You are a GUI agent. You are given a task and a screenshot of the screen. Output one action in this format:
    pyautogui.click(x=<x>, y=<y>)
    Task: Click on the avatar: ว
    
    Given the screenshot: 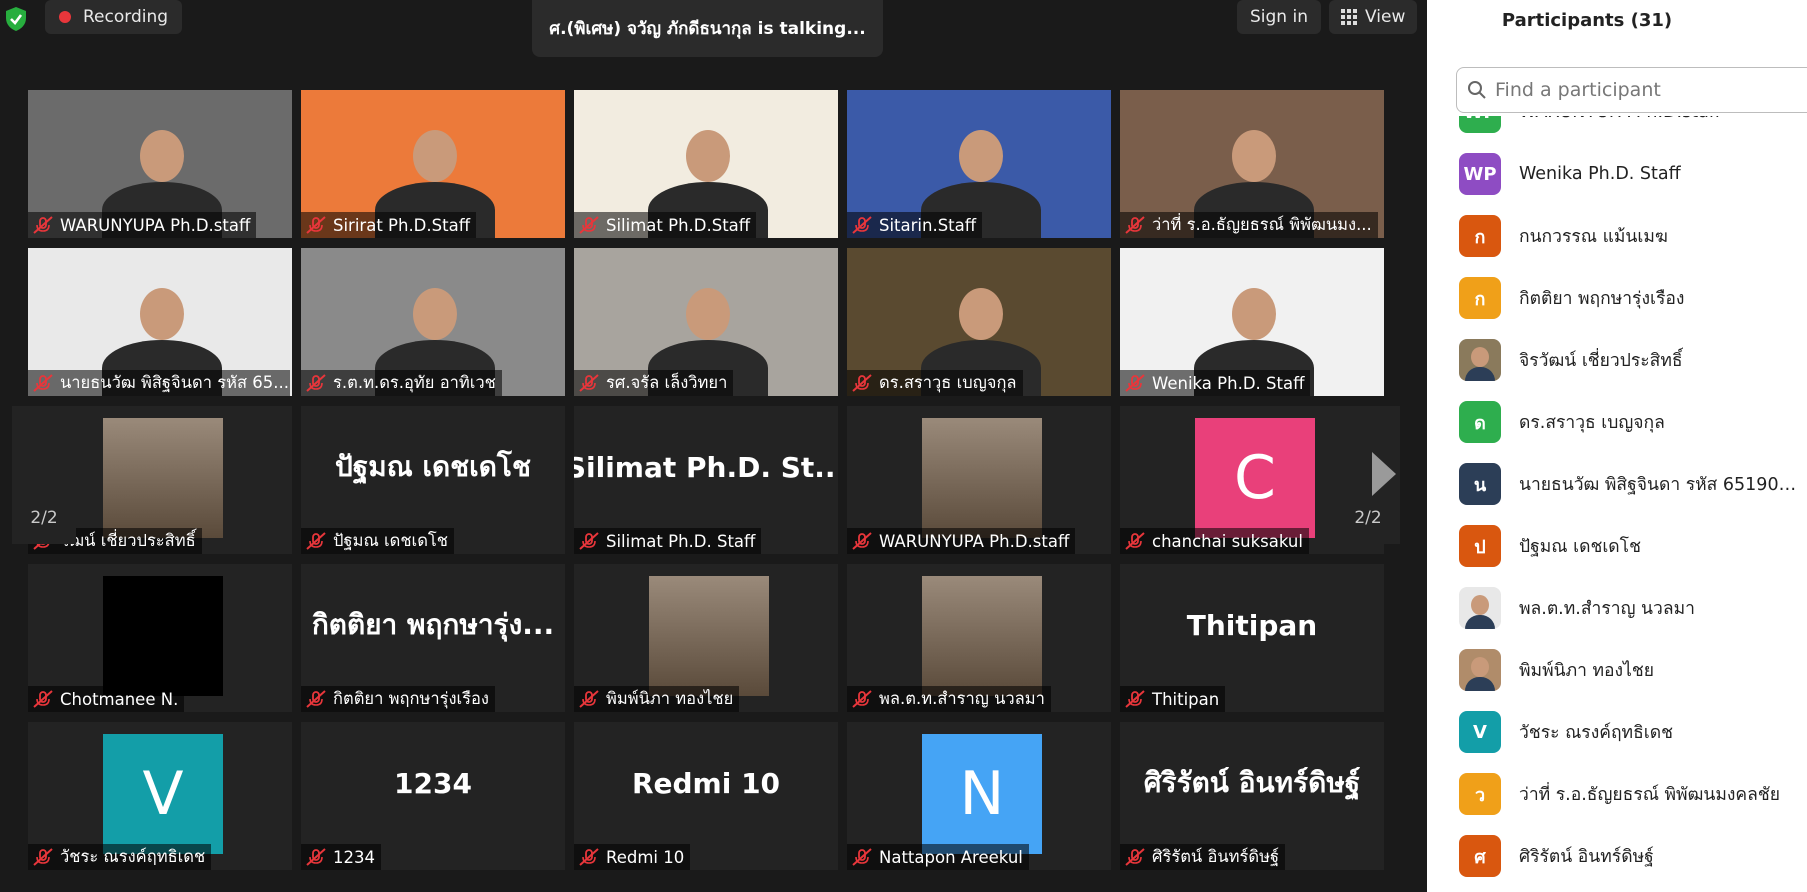 What is the action you would take?
    pyautogui.click(x=1480, y=794)
    